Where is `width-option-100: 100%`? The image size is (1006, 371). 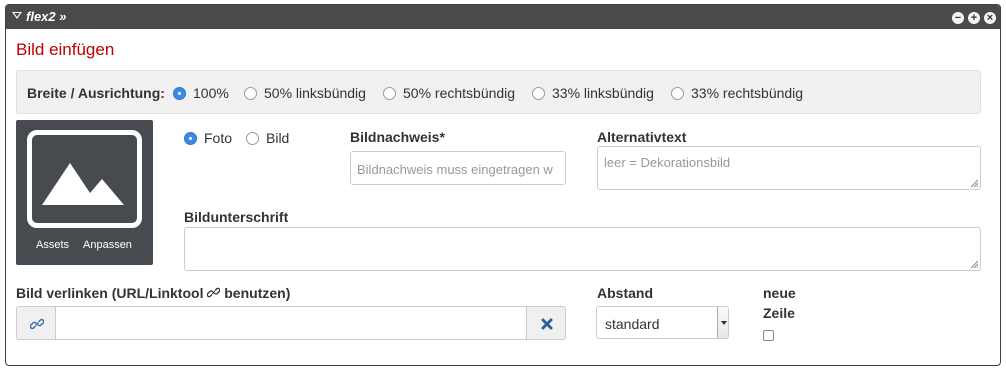 width-option-100: 100% is located at coordinates (201, 93).